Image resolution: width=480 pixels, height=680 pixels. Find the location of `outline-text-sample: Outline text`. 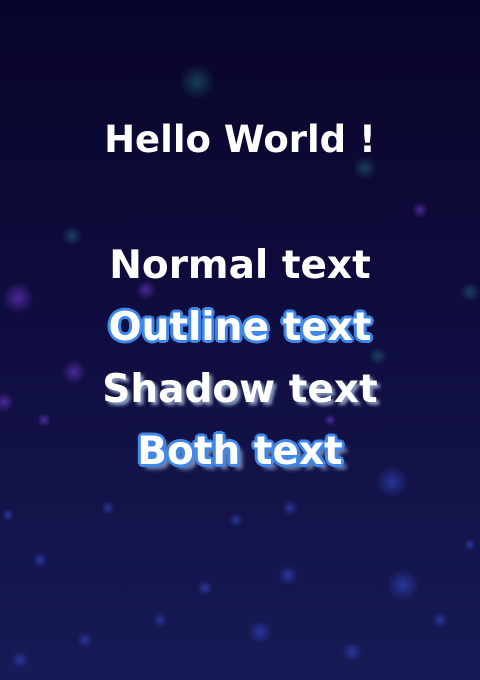

outline-text-sample: Outline text is located at coordinates (240, 327).